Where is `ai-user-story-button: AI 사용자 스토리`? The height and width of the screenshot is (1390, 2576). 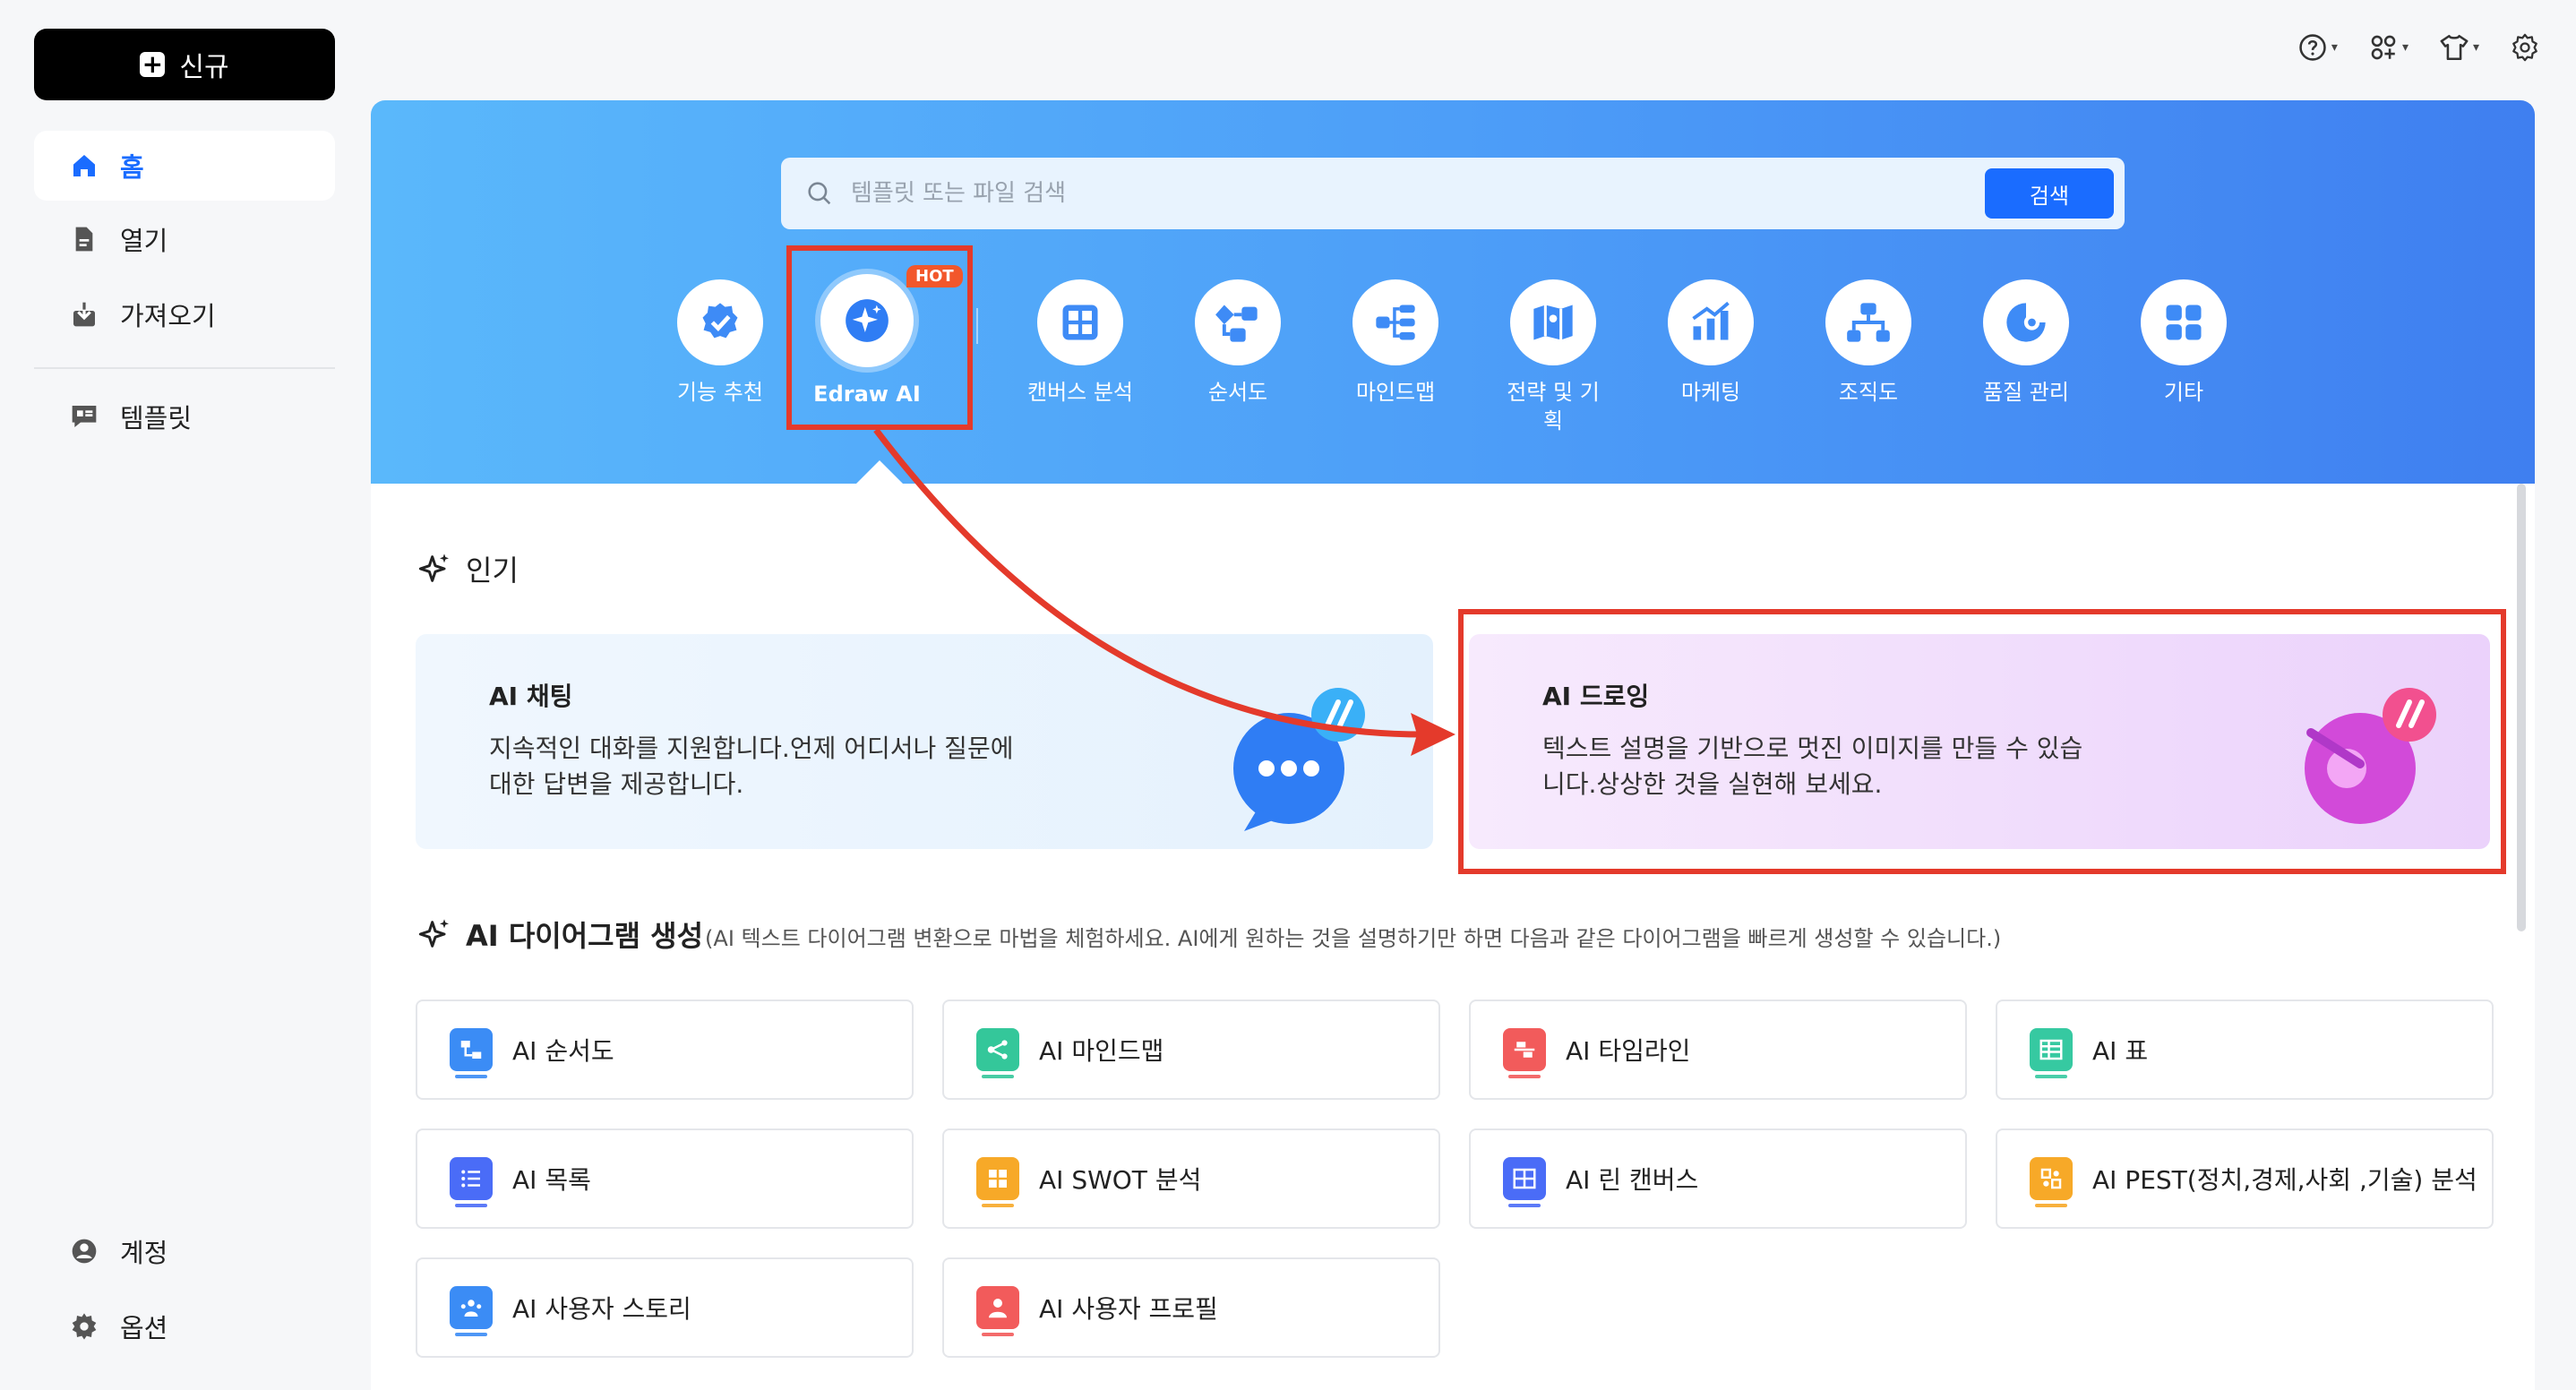
ai-user-story-button: AI 사용자 스토리 is located at coordinates (665, 1308).